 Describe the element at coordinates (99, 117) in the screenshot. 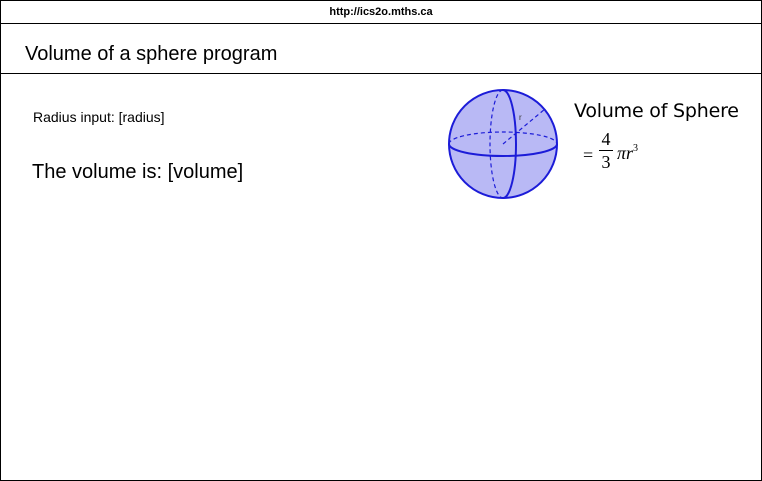

I see `radius-input-label: Radius input: [radius]` at that location.